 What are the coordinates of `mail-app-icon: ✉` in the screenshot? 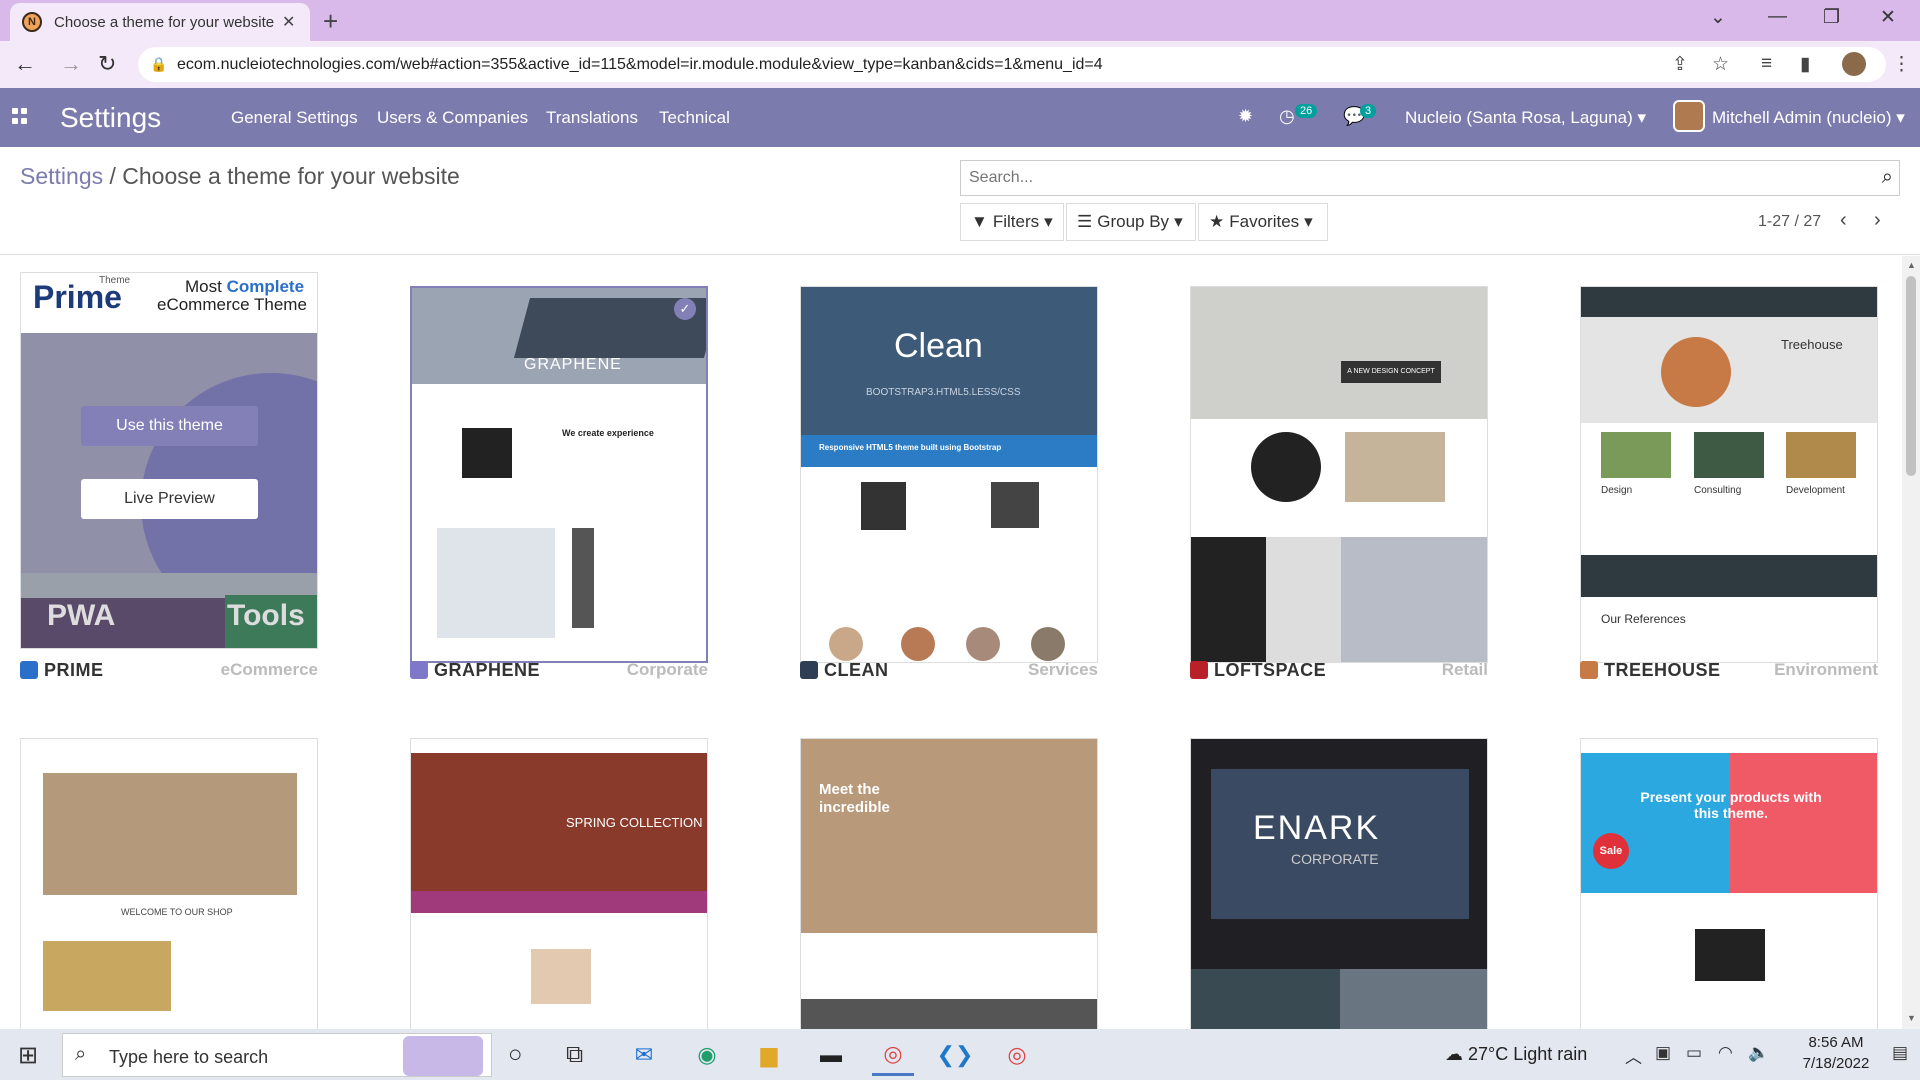 It's located at (644, 1055).